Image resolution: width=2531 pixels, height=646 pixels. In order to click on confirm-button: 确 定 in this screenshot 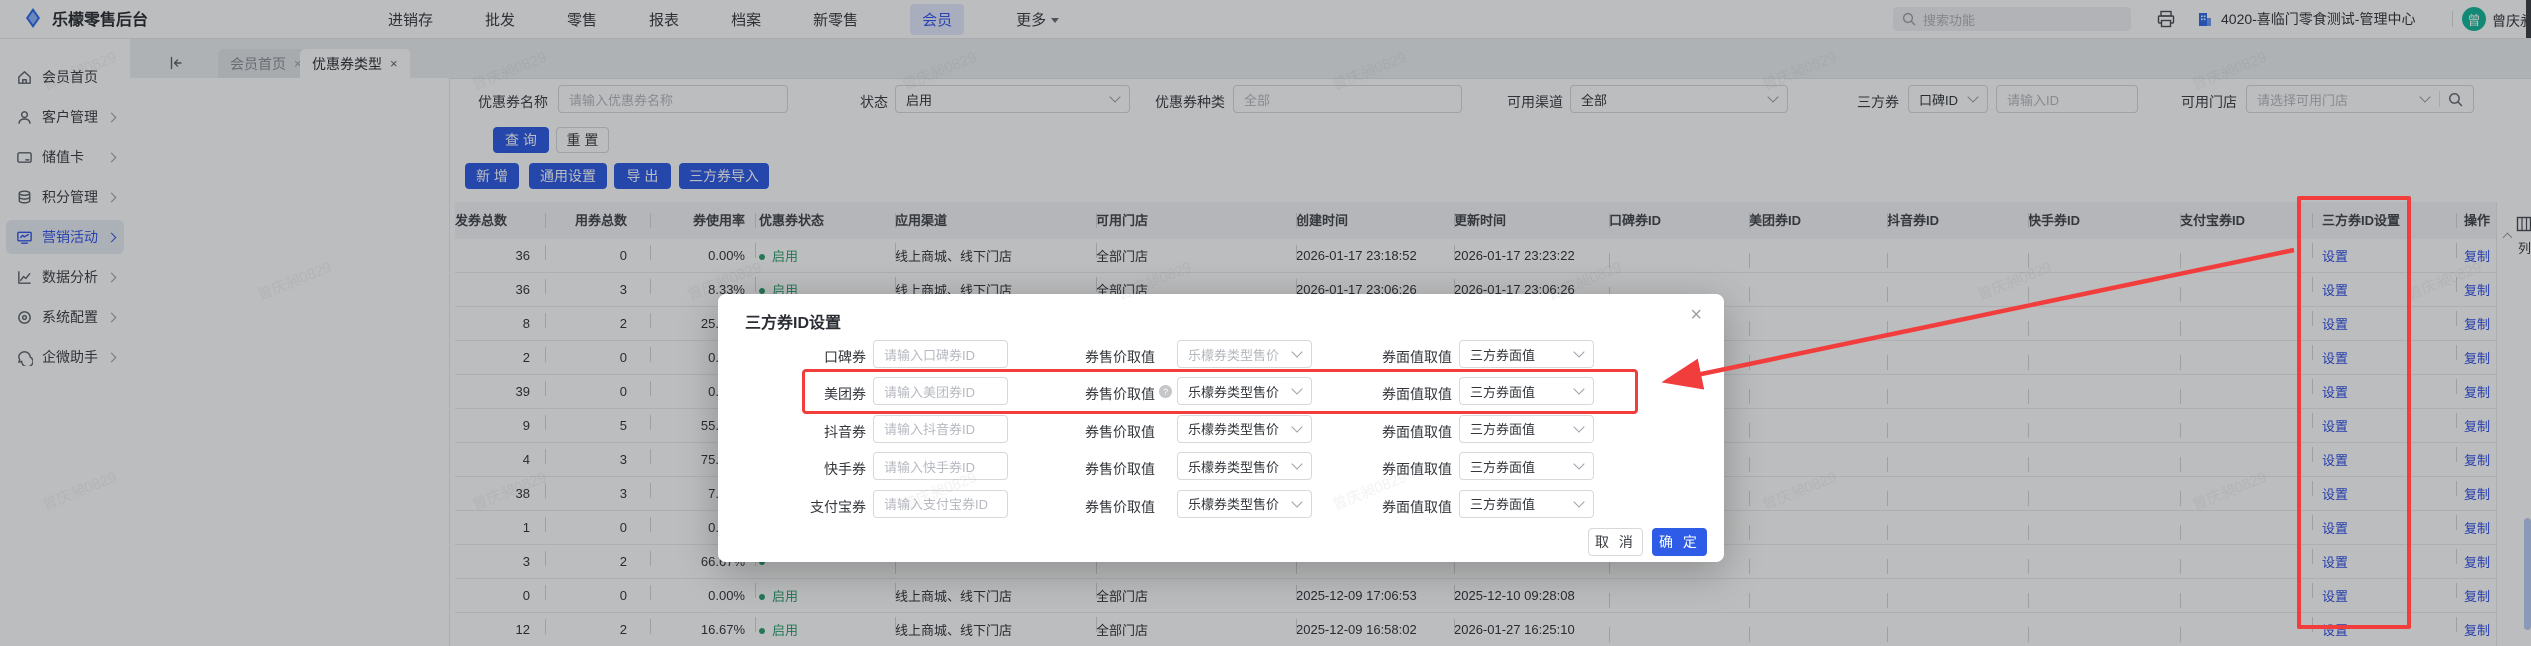, I will do `click(1679, 542)`.